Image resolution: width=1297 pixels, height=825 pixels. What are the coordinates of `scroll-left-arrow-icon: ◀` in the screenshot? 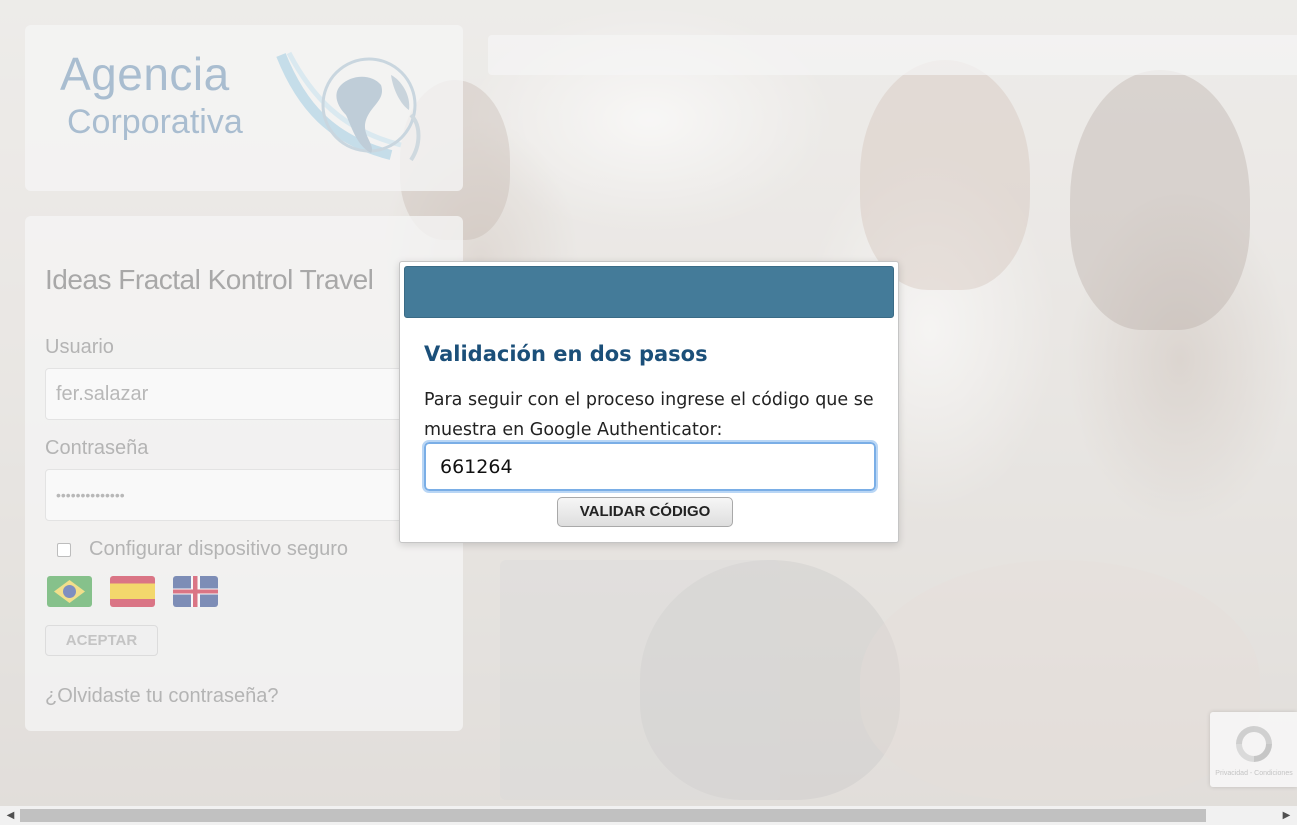 It's located at (10, 815).